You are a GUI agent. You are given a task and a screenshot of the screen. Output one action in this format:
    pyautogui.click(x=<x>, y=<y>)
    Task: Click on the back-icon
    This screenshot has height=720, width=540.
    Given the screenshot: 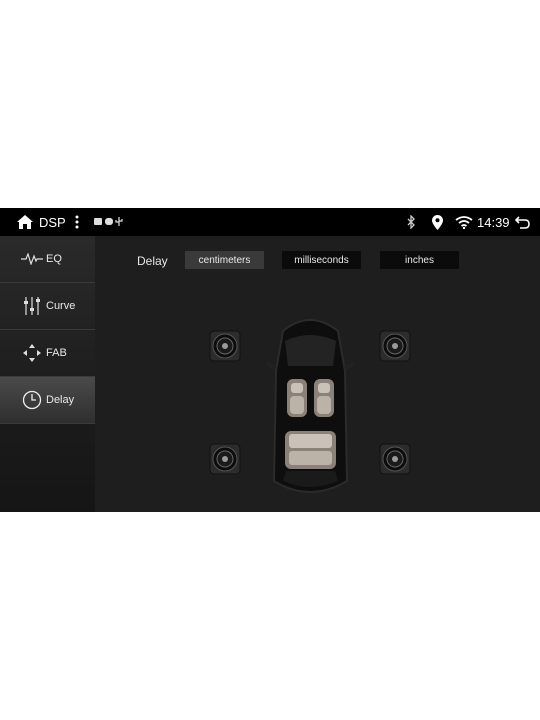 What is the action you would take?
    pyautogui.click(x=522, y=222)
    